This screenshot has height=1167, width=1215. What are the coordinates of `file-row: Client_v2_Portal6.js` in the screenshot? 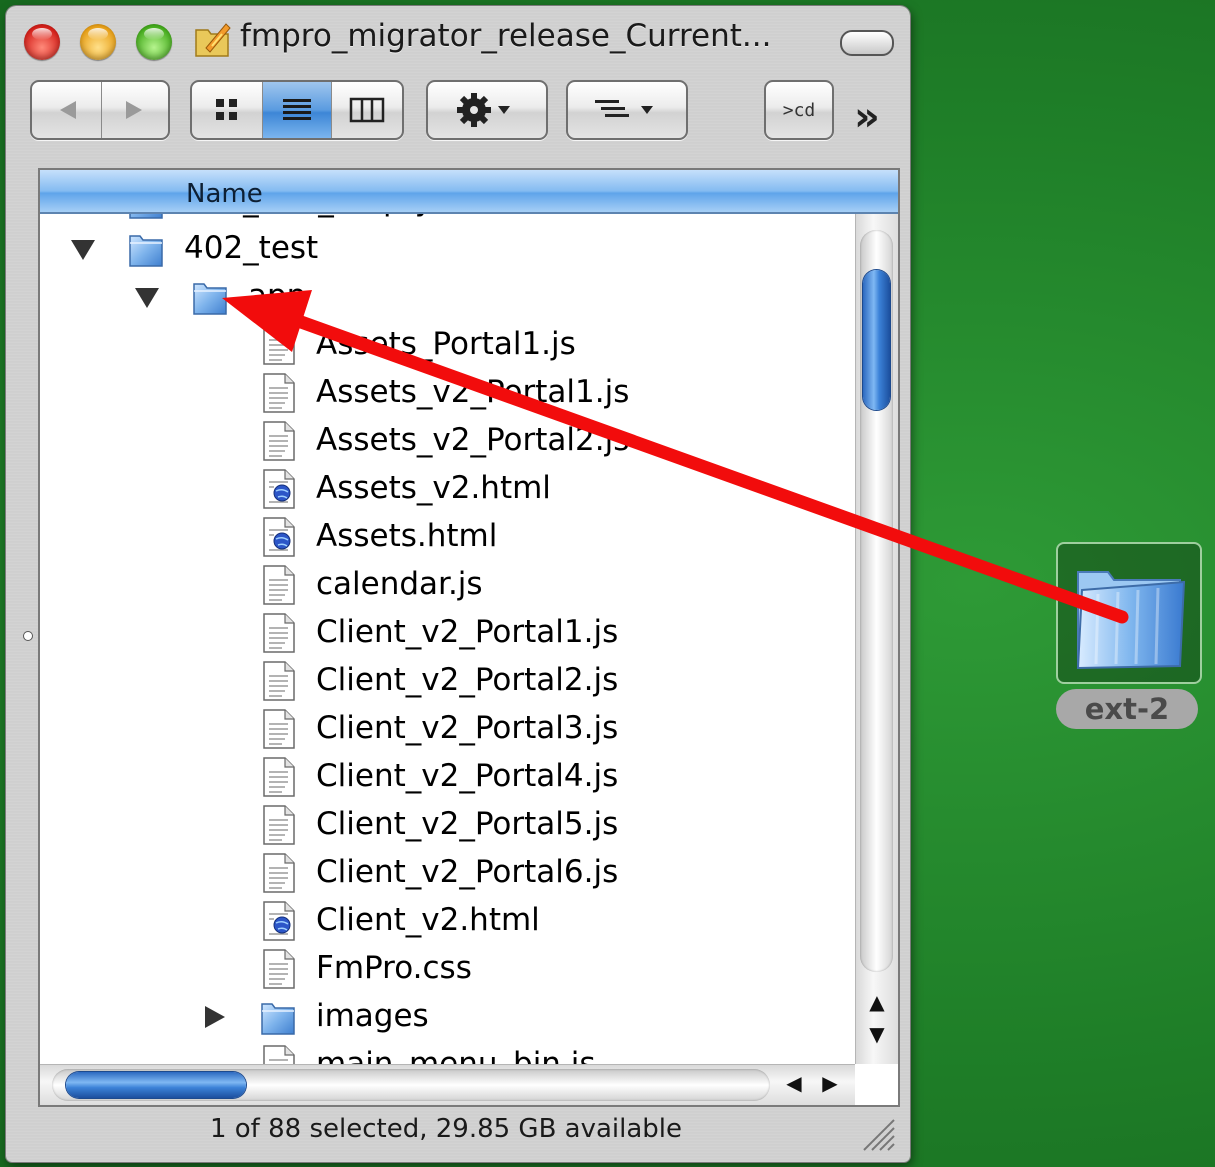 It's located at (447, 870).